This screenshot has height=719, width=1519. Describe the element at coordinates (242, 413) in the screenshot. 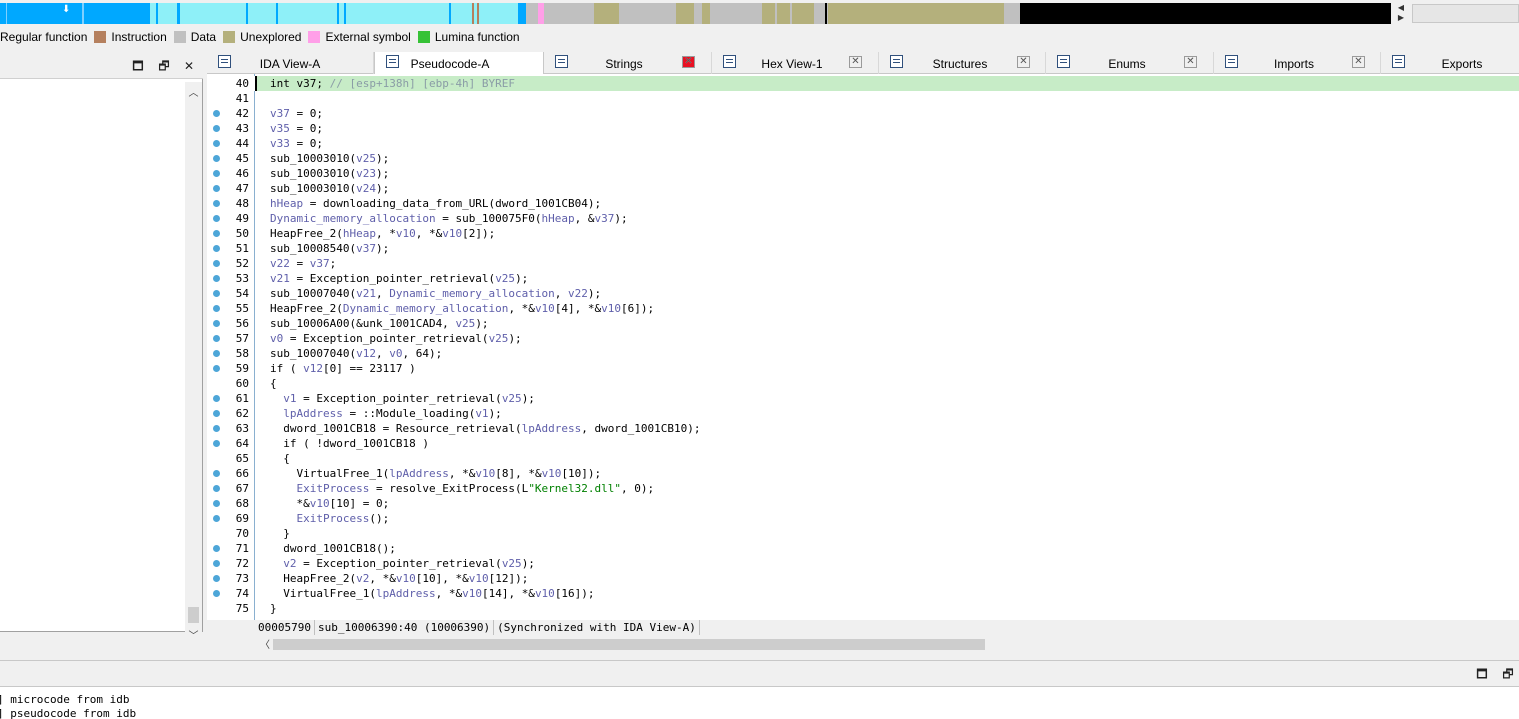

I see `line-number: 62` at that location.